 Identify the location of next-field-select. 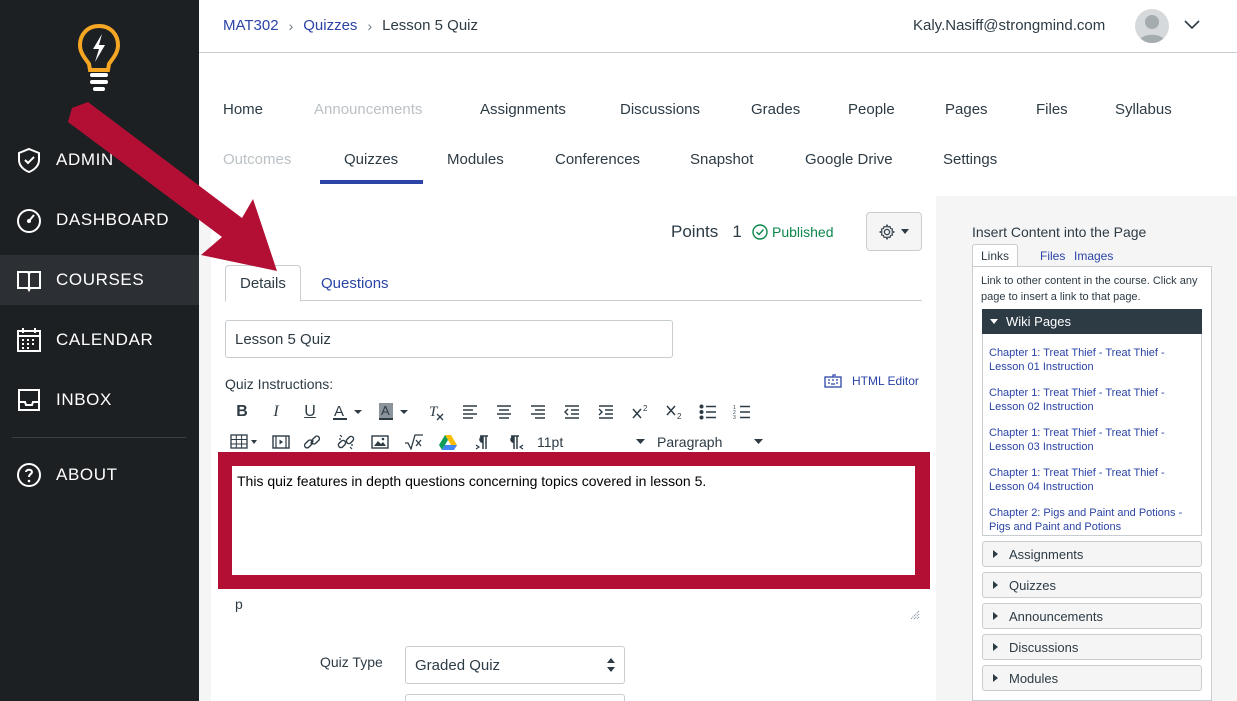
(515, 697).